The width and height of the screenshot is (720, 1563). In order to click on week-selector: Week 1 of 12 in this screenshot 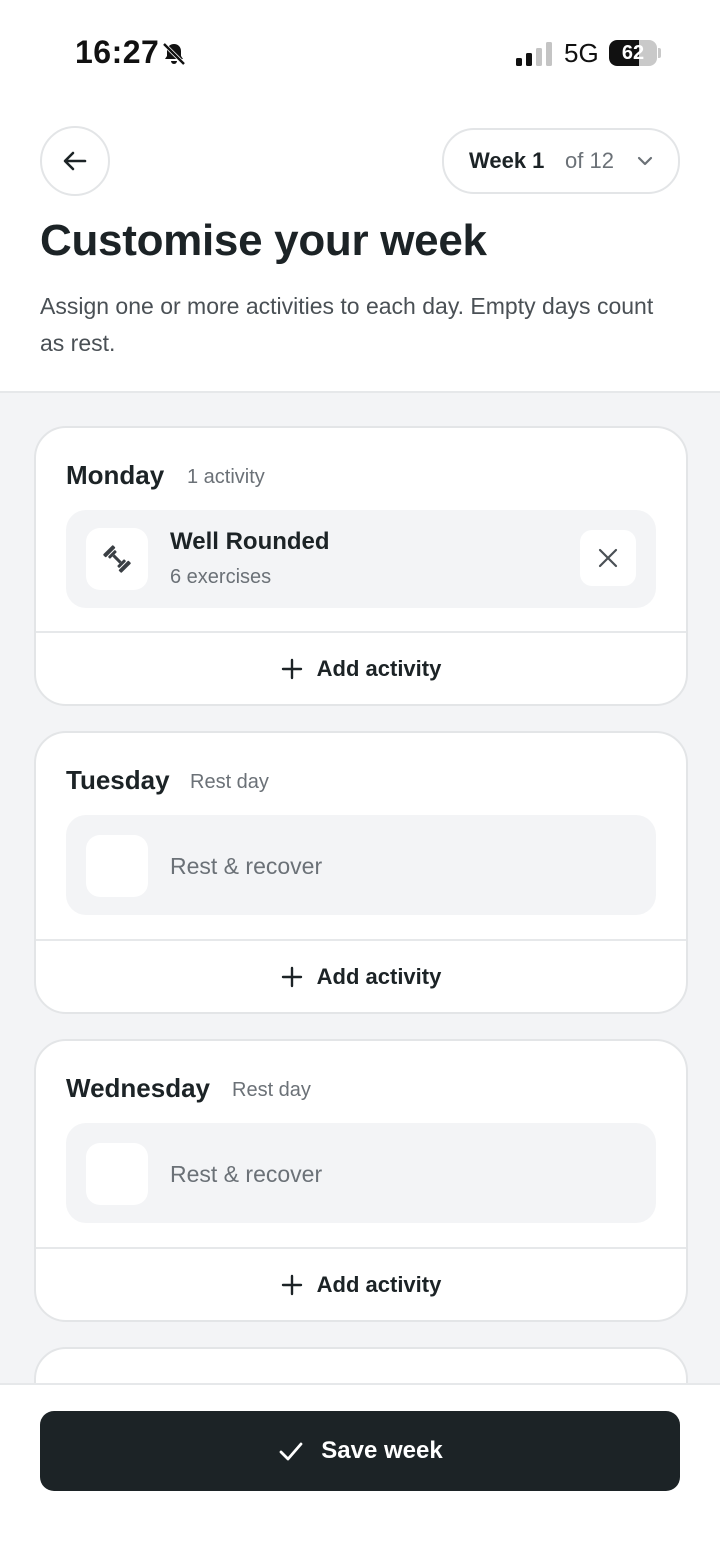, I will do `click(561, 161)`.